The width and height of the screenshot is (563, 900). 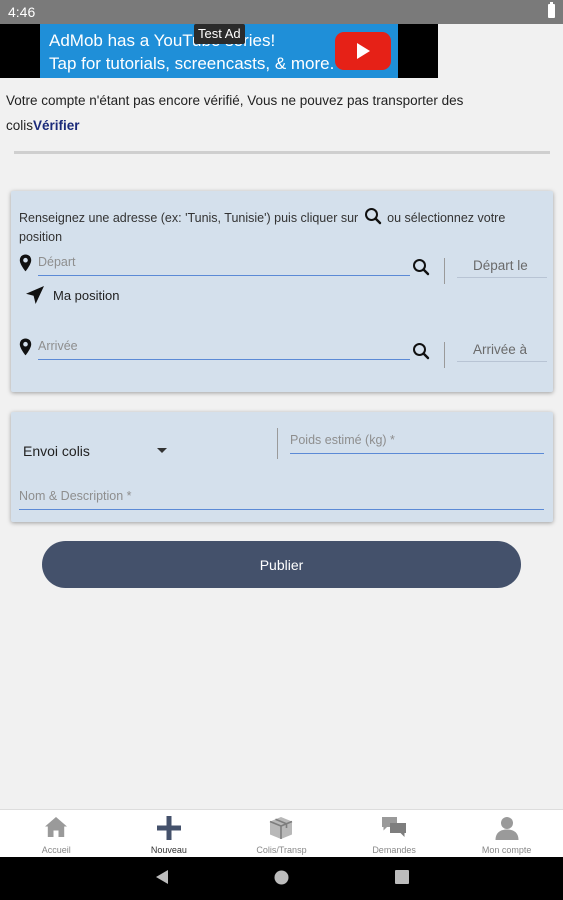 What do you see at coordinates (22, 12) in the screenshot?
I see `status-time: 4:46` at bounding box center [22, 12].